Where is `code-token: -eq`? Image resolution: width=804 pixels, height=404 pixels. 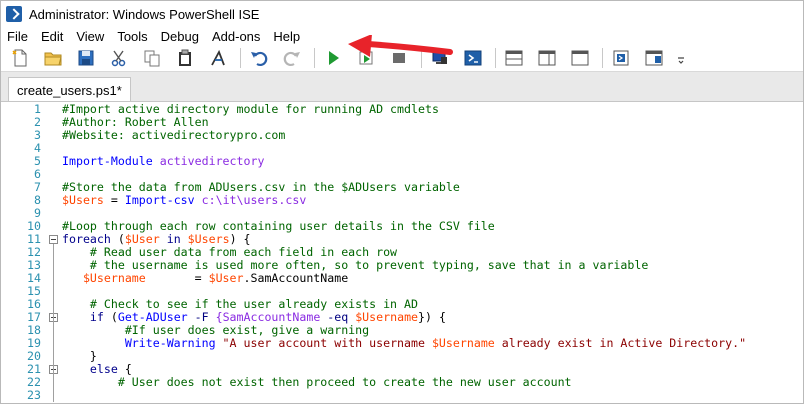 code-token: -eq is located at coordinates (341, 317).